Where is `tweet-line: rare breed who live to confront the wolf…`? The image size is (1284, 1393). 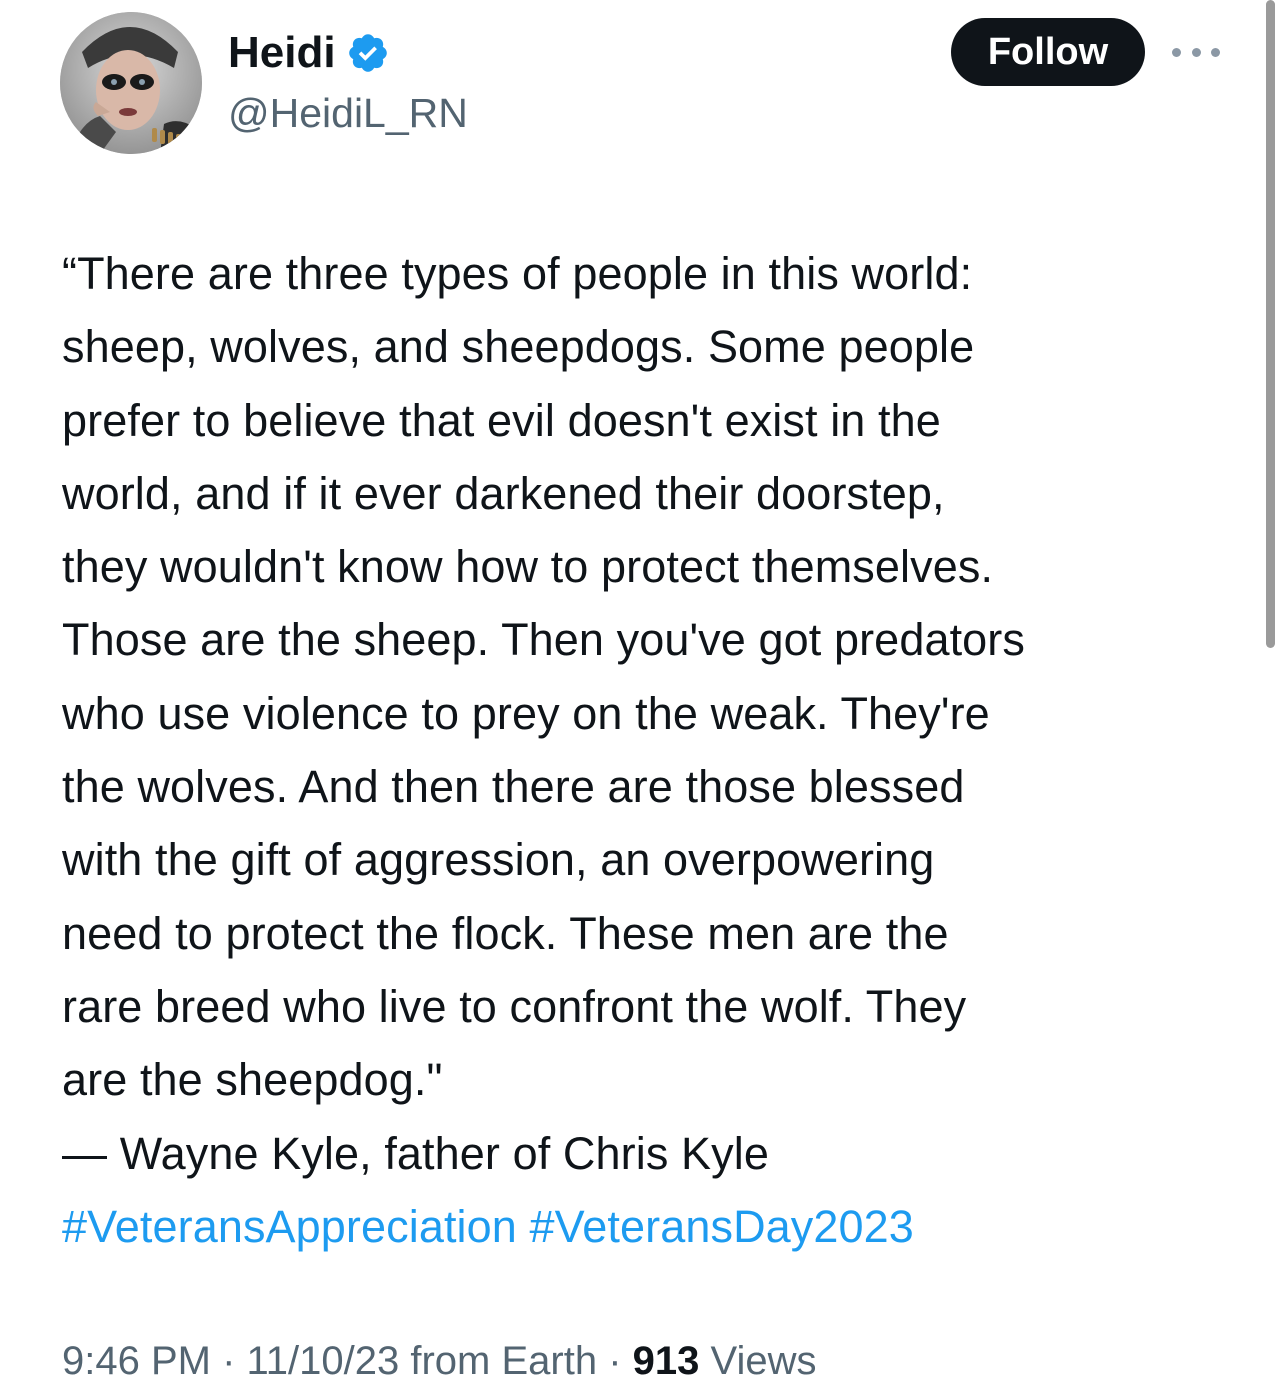 tweet-line: rare breed who live to confront the wolf… is located at coordinates (514, 1006).